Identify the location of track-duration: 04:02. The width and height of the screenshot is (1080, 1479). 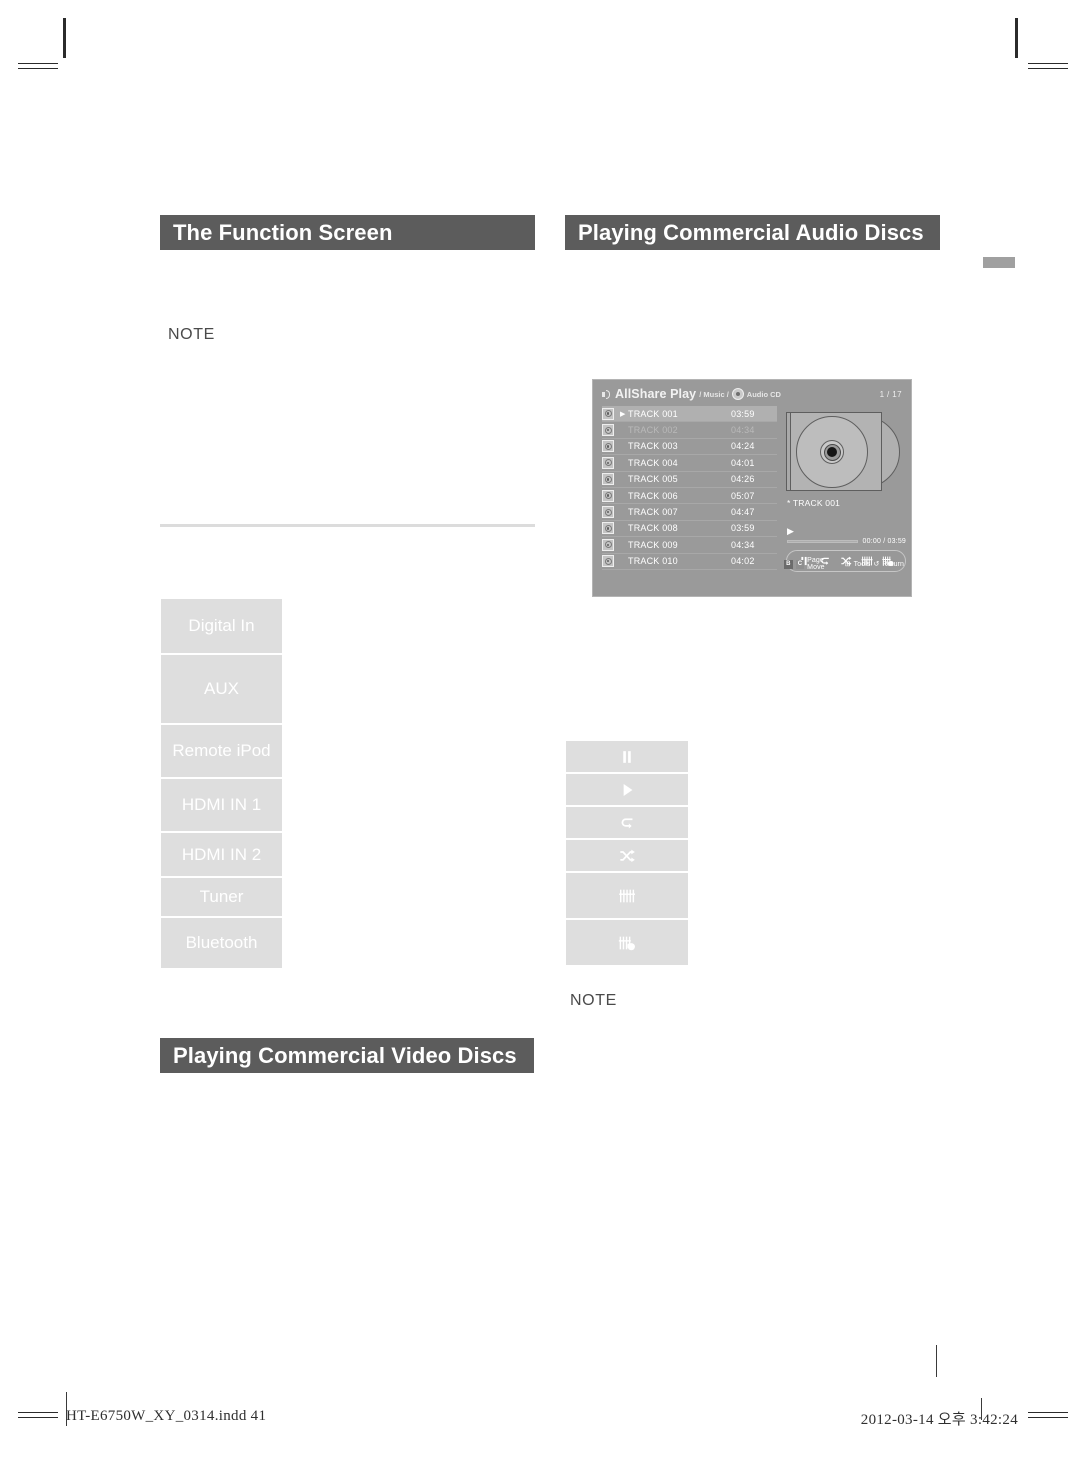
(743, 561).